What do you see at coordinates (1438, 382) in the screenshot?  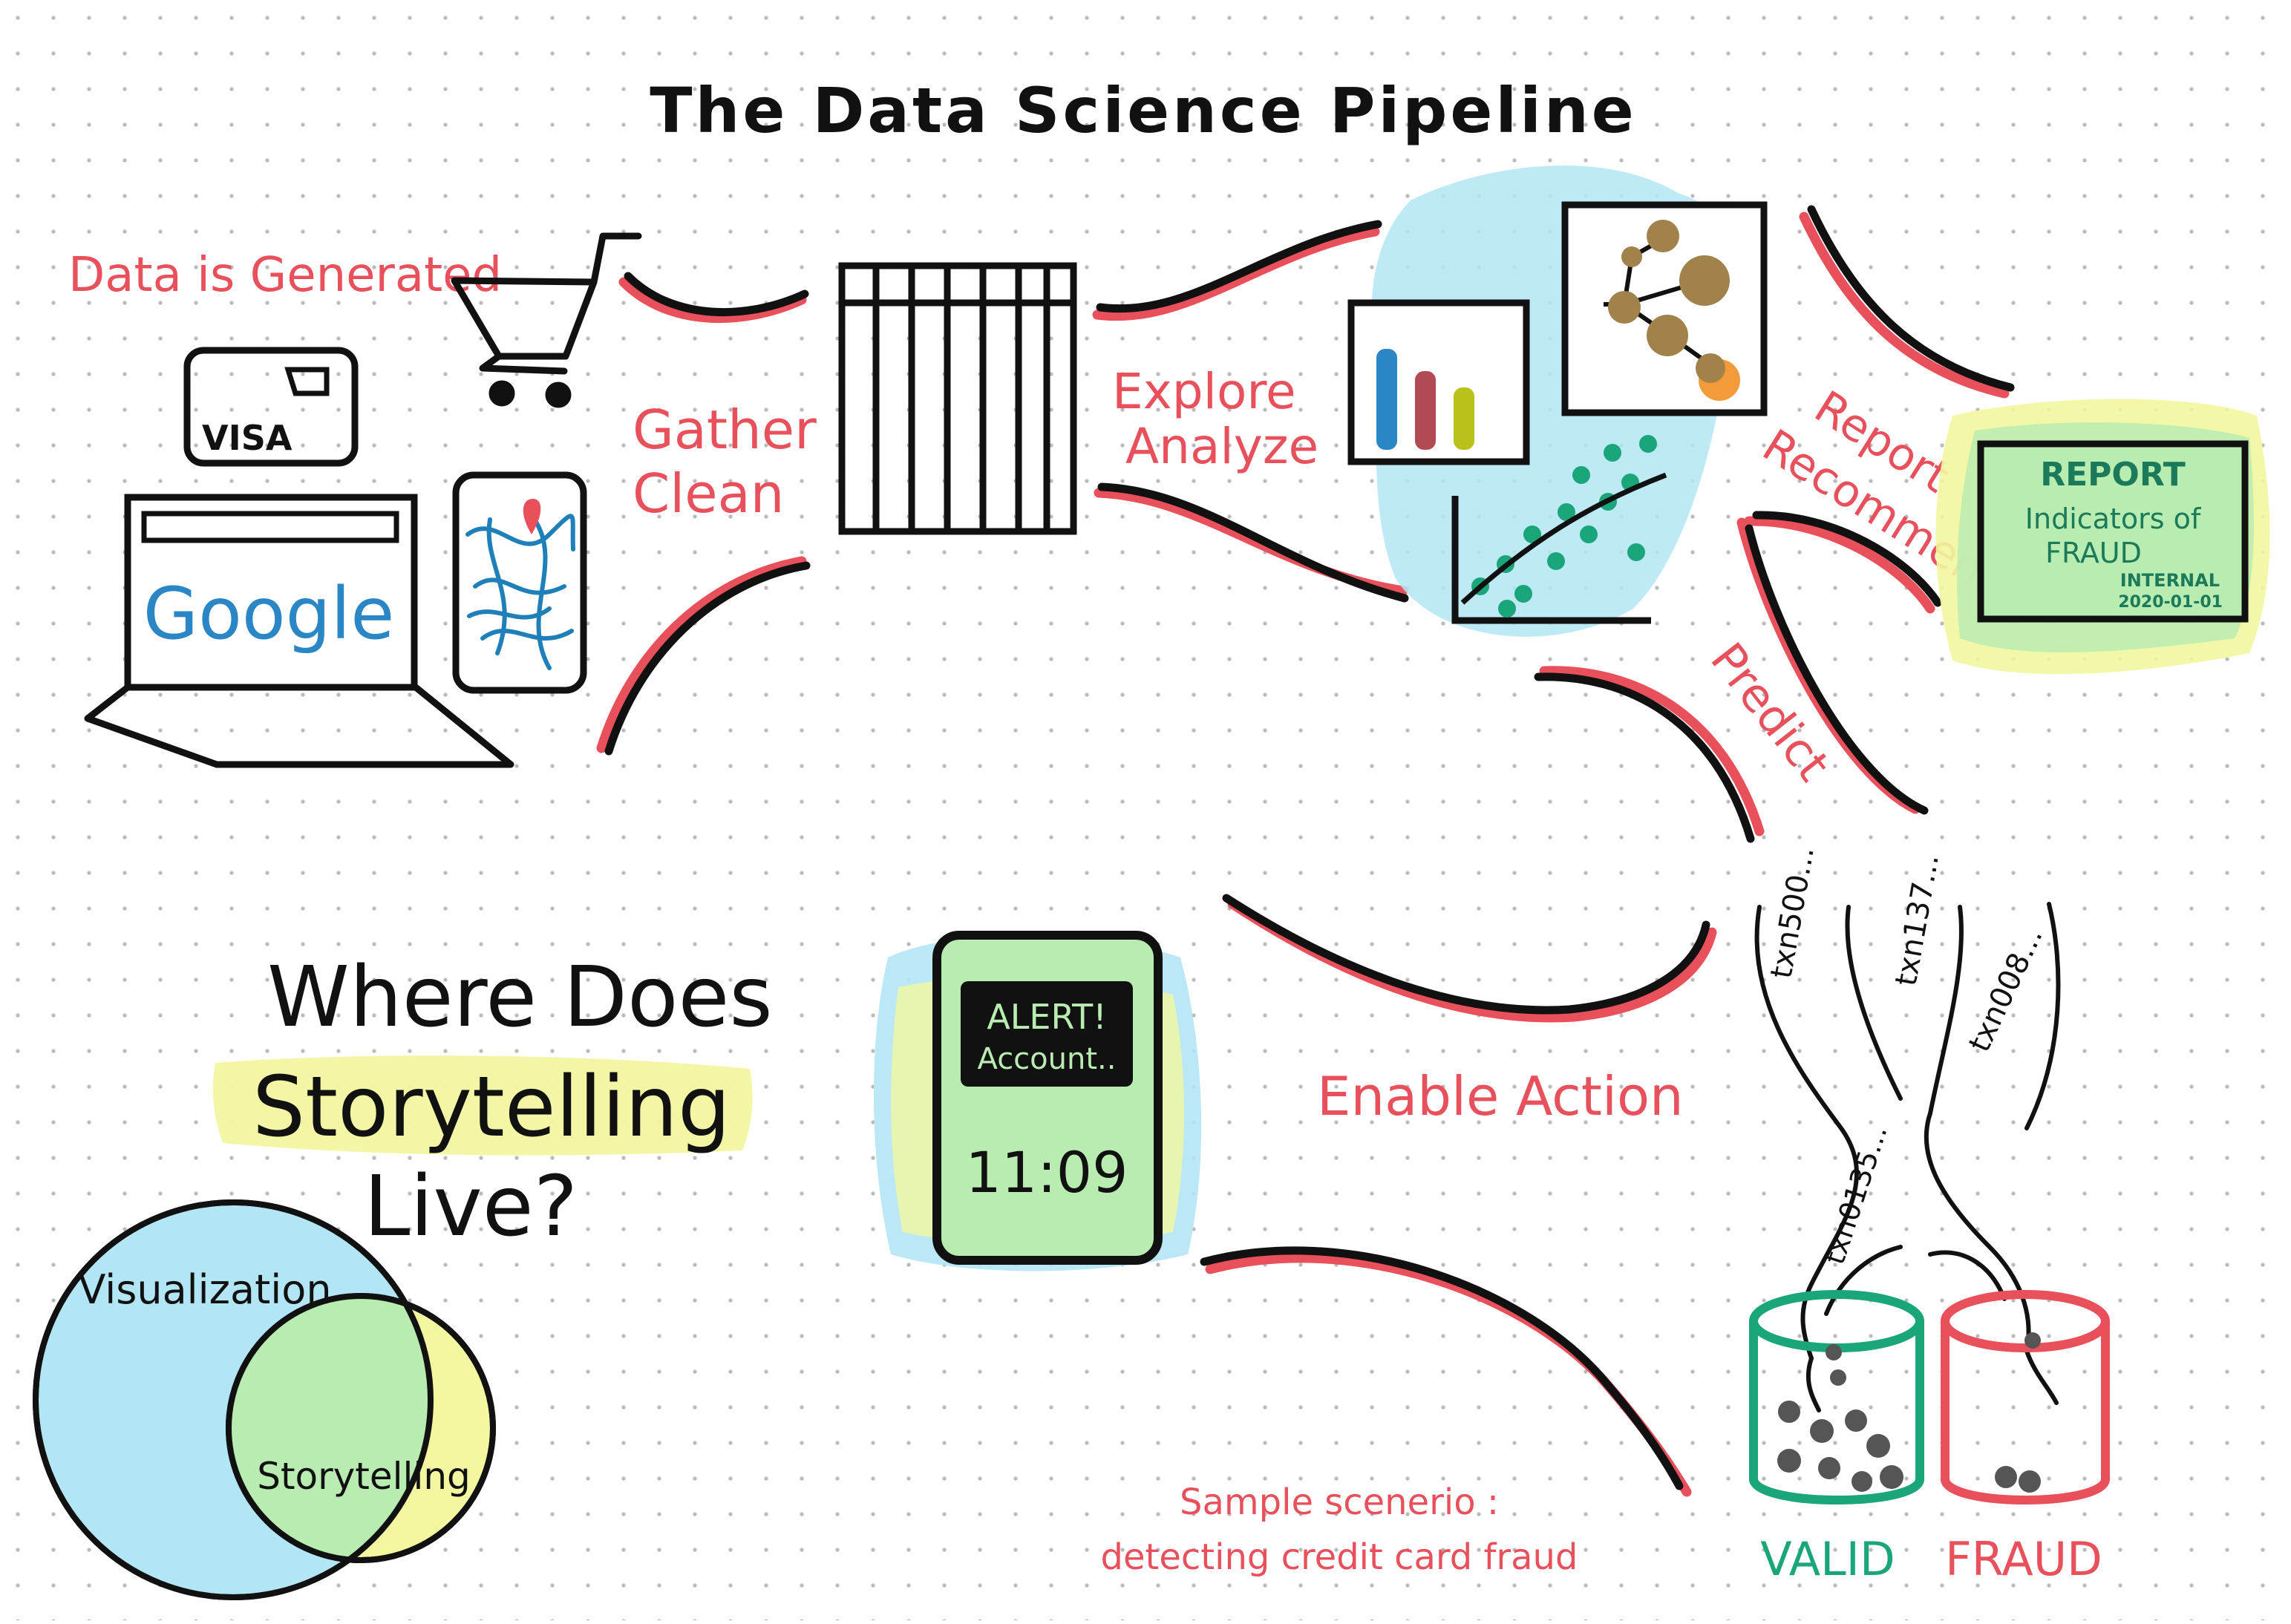 I see `bar-chart-icon` at bounding box center [1438, 382].